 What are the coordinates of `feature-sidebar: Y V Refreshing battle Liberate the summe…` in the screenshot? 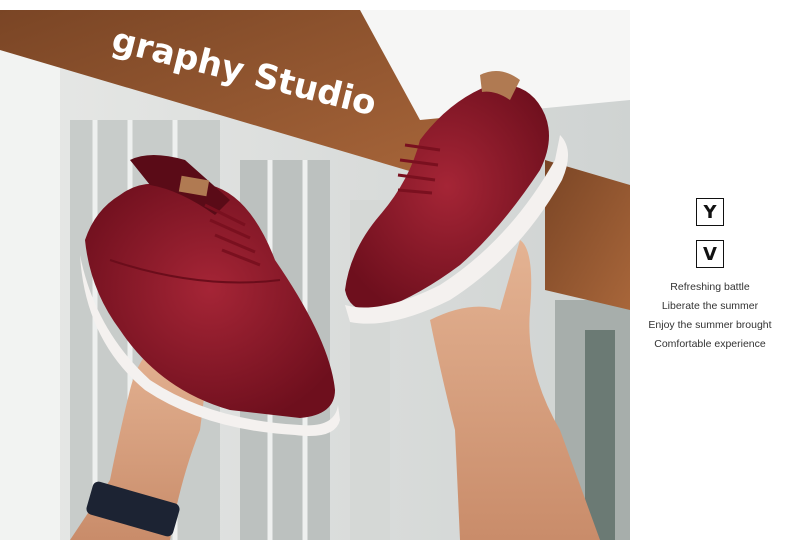 It's located at (710, 276).